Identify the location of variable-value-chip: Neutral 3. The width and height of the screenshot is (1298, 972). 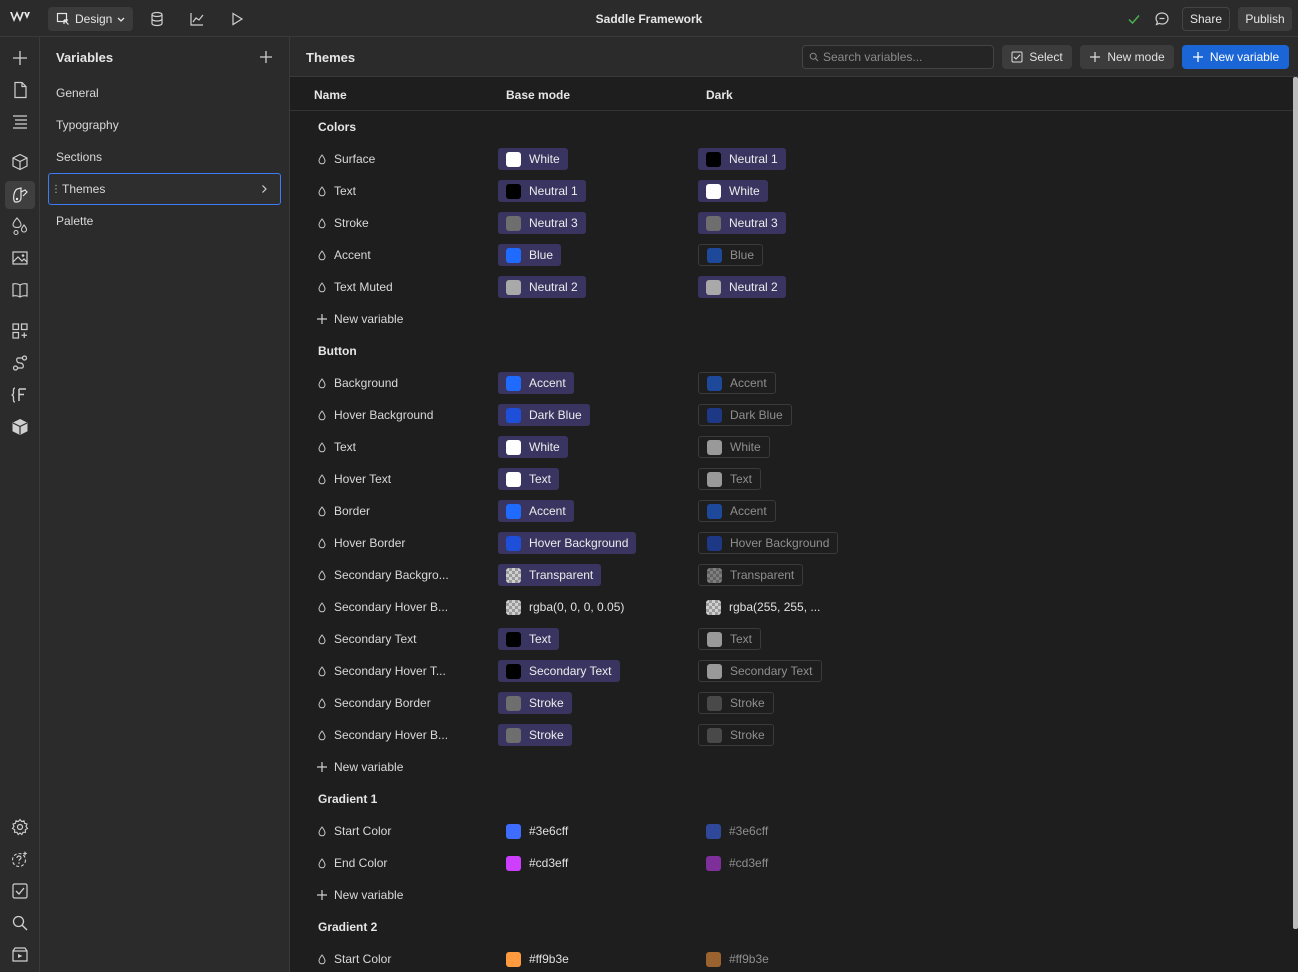
(542, 223).